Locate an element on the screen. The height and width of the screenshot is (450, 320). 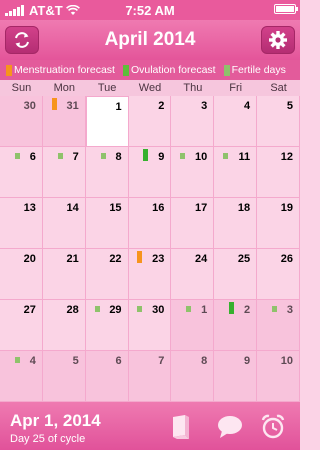
battery-icon is located at coordinates (286, 9).